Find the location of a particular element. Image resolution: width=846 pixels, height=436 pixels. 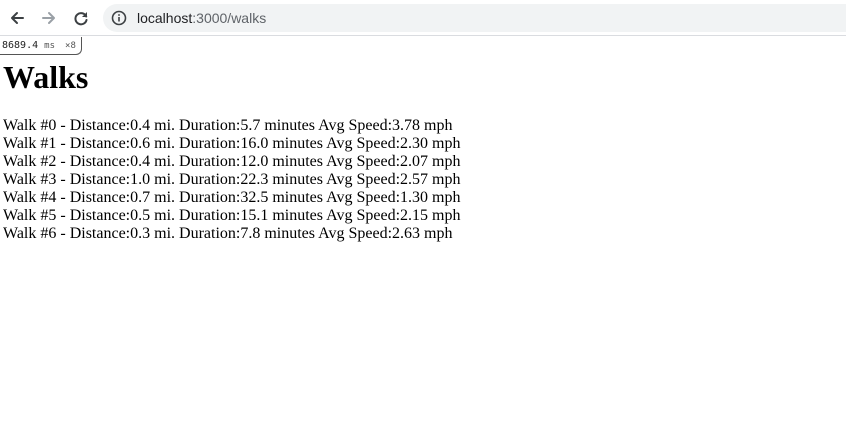

arrow-right-icon is located at coordinates (48, 18).